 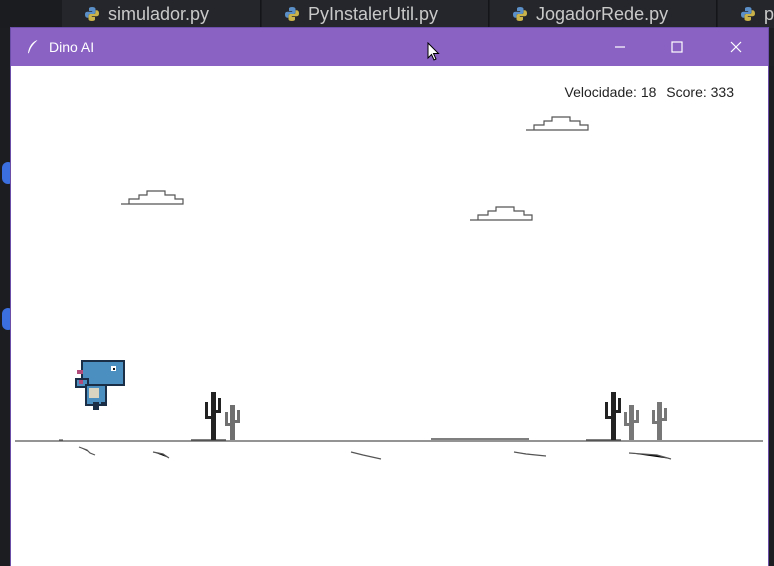 What do you see at coordinates (33, 46) in the screenshot?
I see `feather-icon` at bounding box center [33, 46].